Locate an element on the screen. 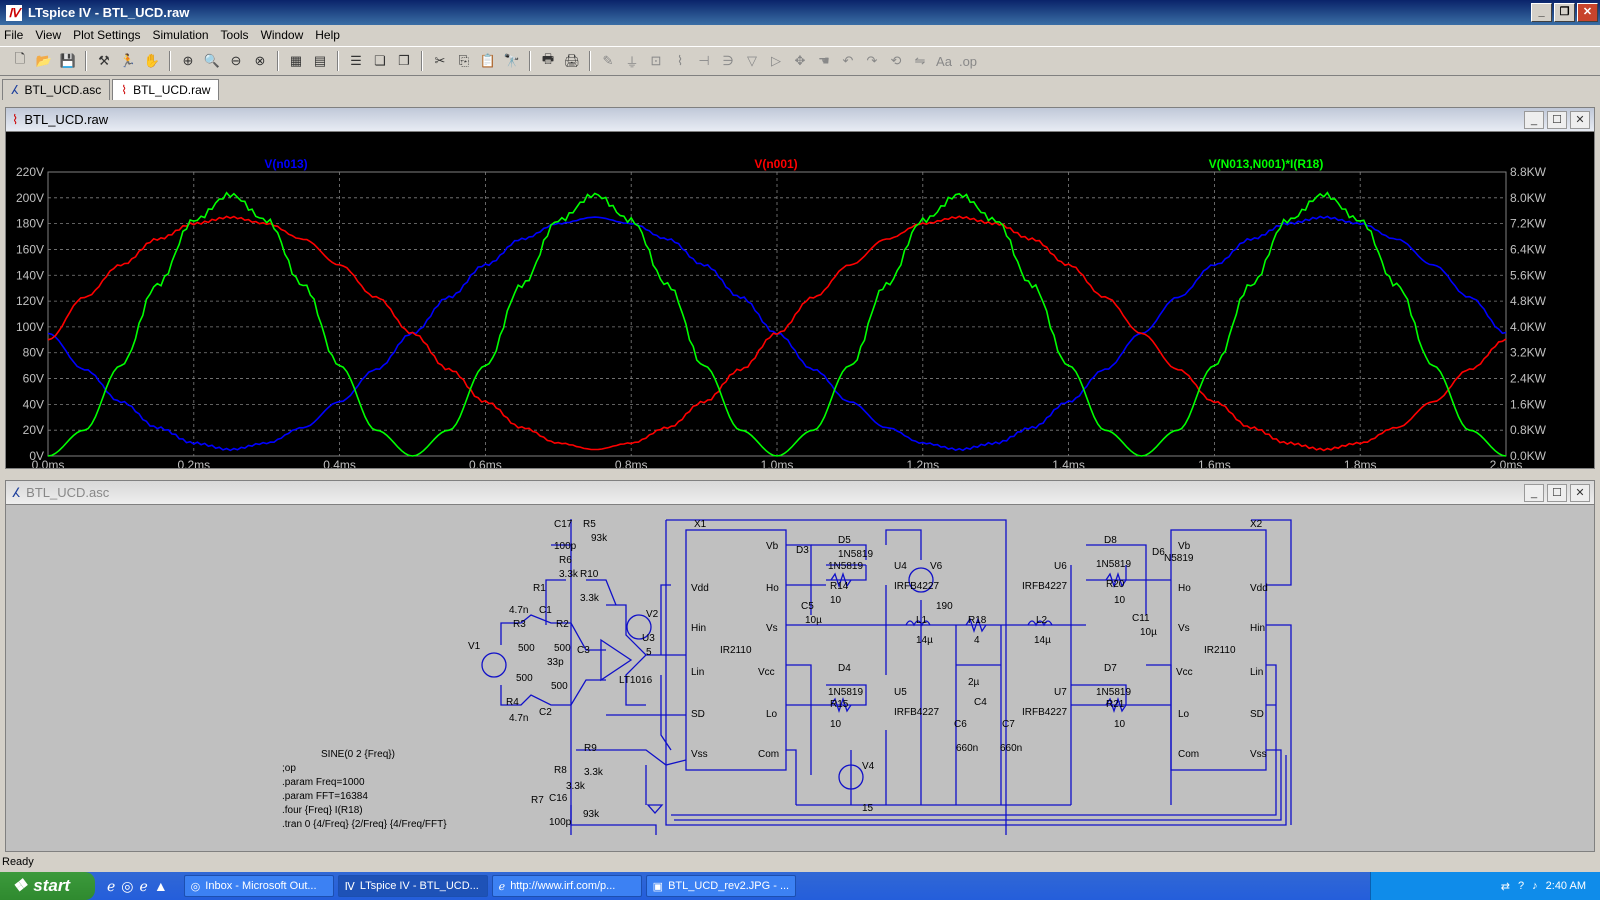 The image size is (1600, 900). open-icon: 📂 is located at coordinates (44, 61).